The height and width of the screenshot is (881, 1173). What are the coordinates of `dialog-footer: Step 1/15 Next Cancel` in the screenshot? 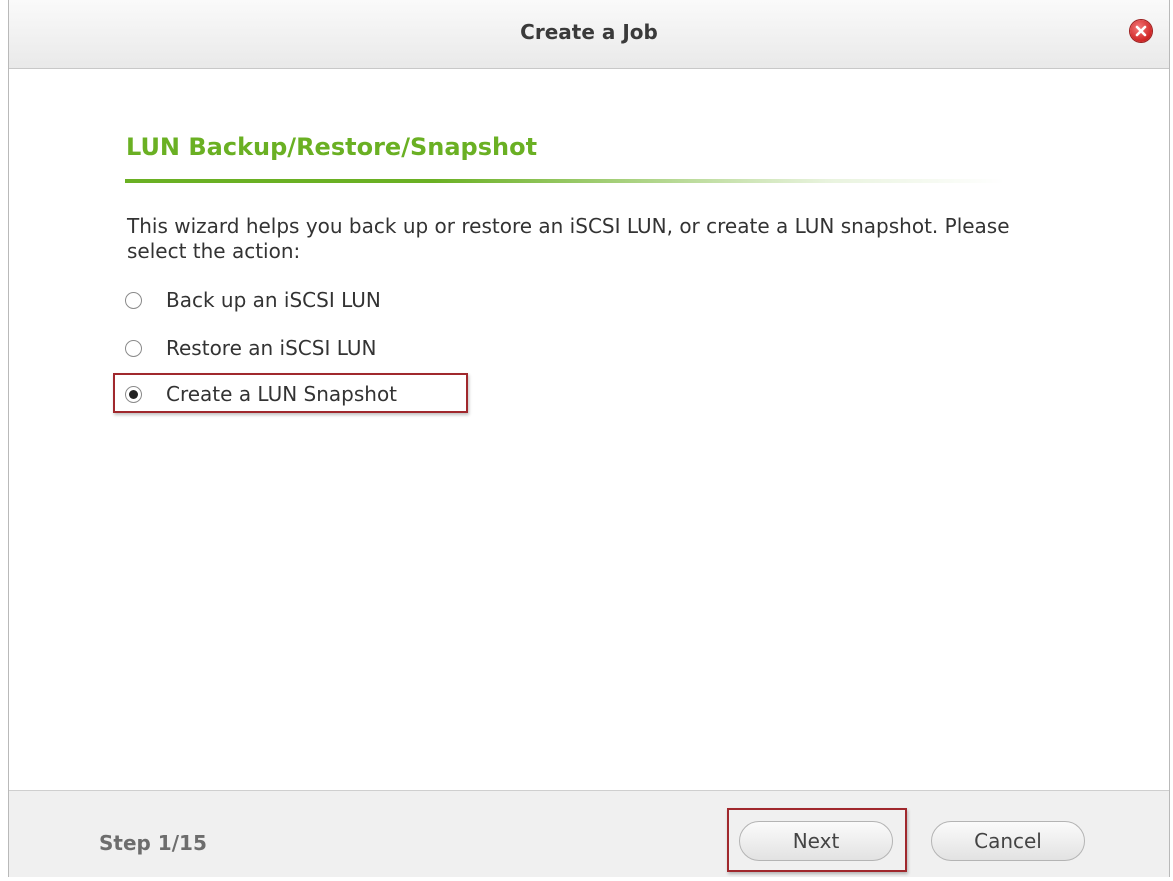 It's located at (589, 833).